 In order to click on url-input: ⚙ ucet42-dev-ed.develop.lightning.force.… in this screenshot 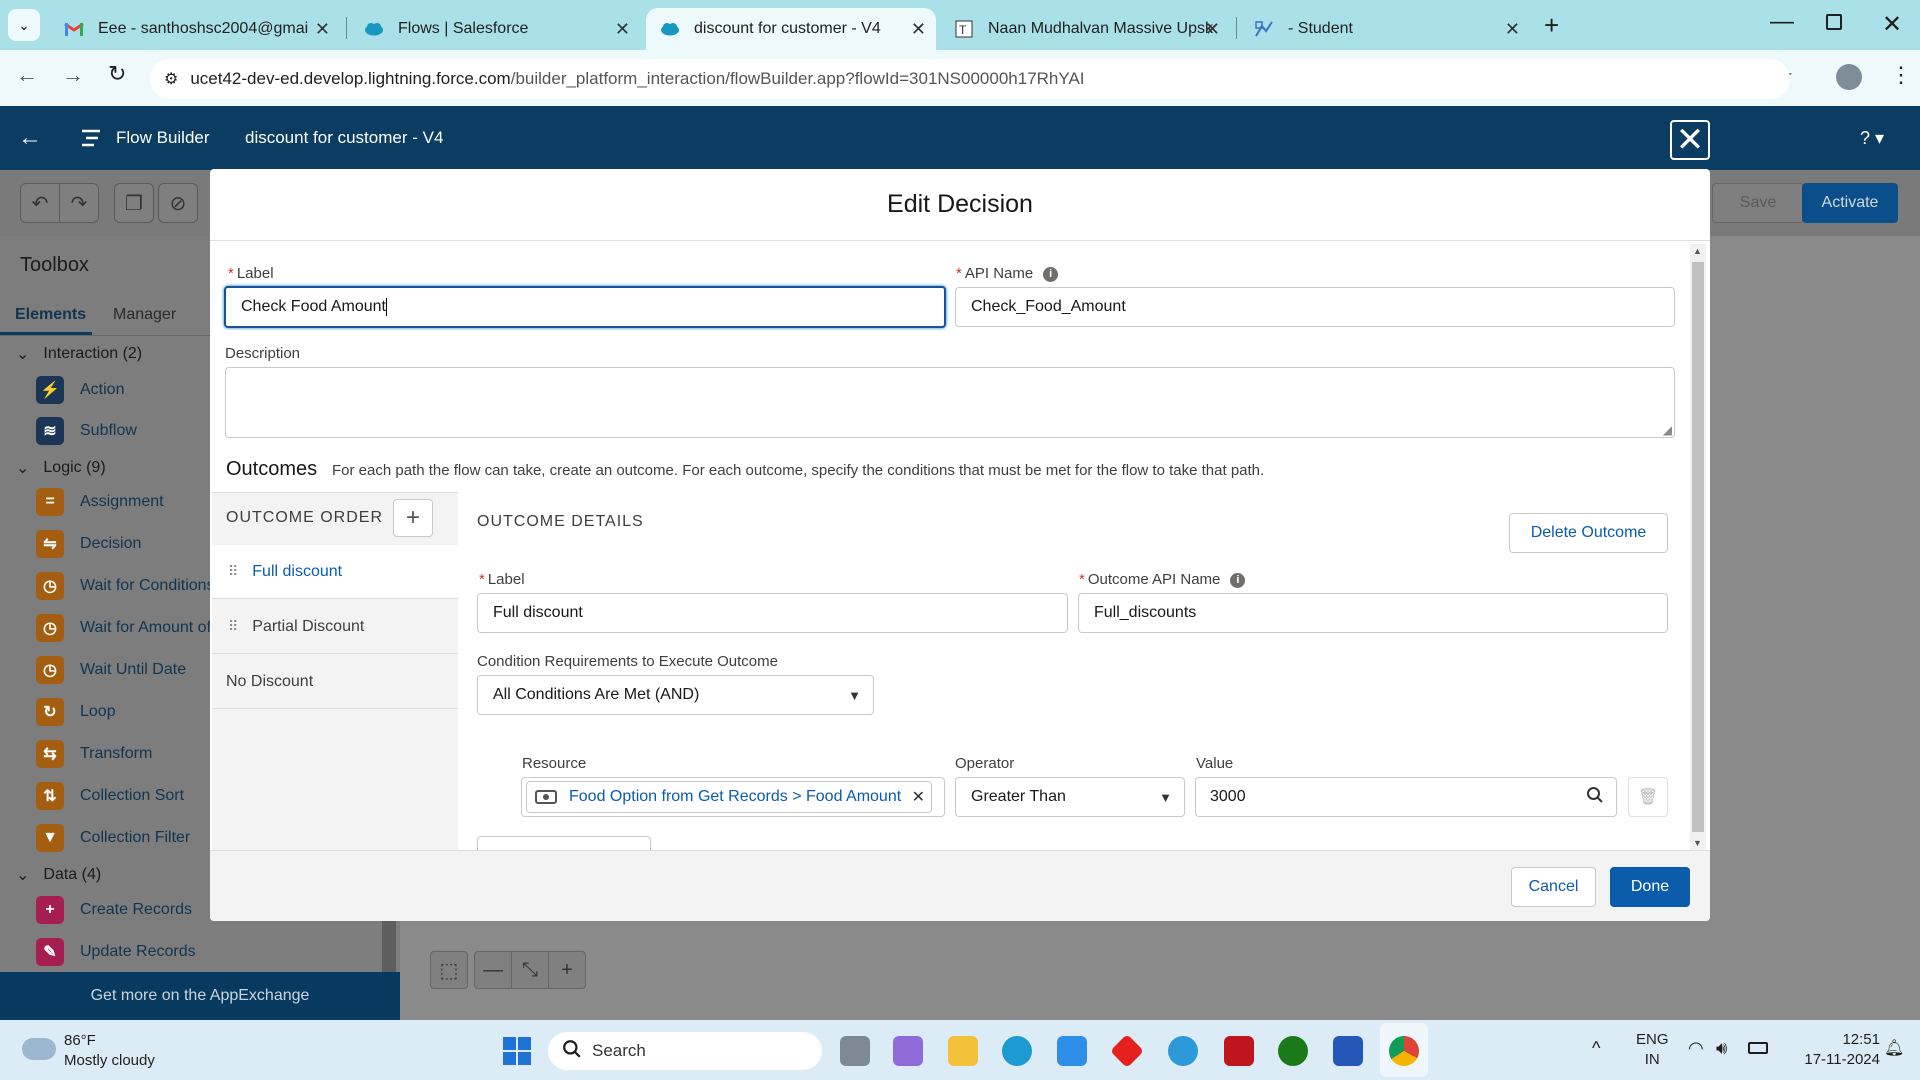, I will do `click(970, 79)`.